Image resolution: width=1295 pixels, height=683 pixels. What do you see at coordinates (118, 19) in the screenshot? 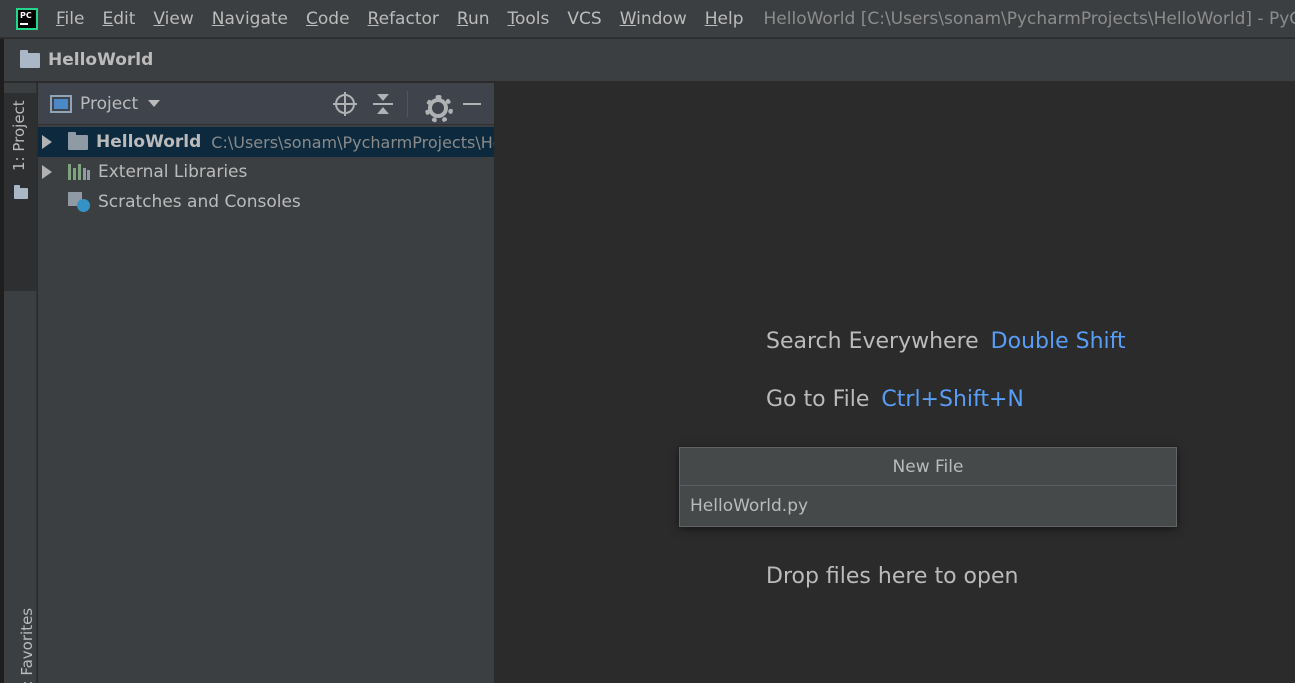
I see `menu-edit: Edit` at bounding box center [118, 19].